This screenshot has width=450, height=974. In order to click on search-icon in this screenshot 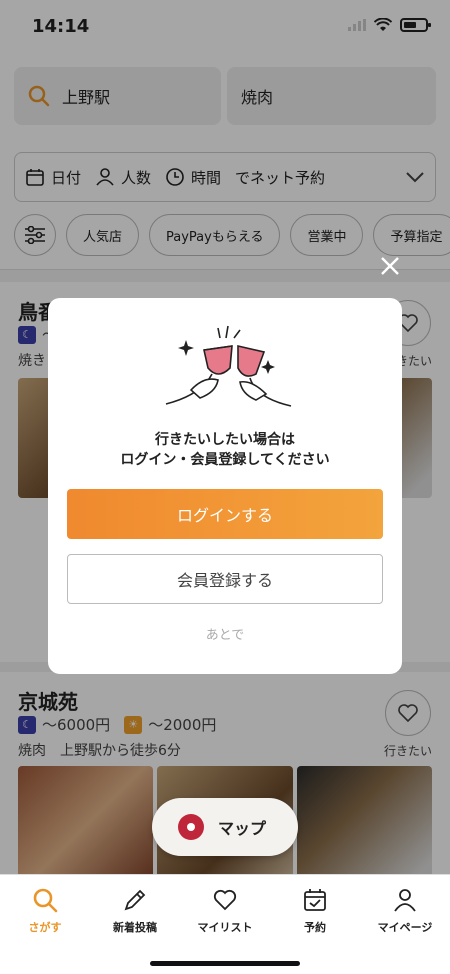, I will do `click(45, 900)`.